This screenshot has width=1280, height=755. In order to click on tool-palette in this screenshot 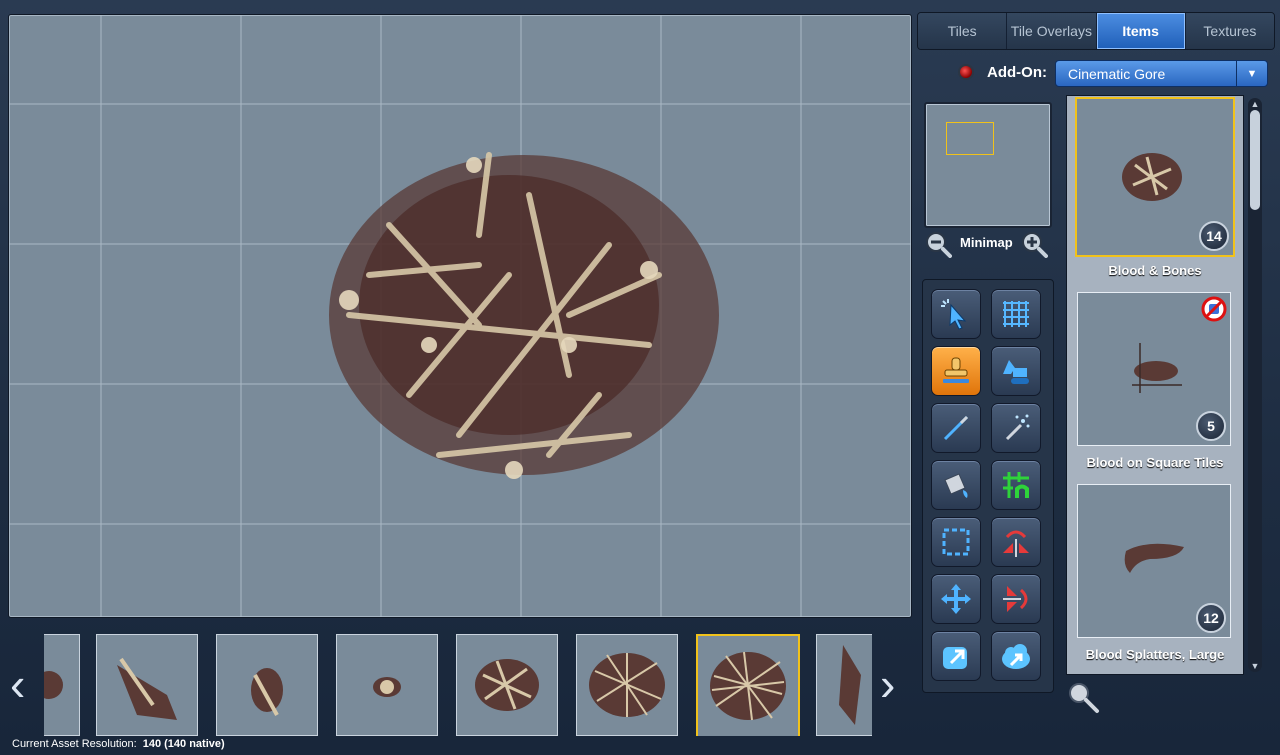, I will do `click(988, 486)`.